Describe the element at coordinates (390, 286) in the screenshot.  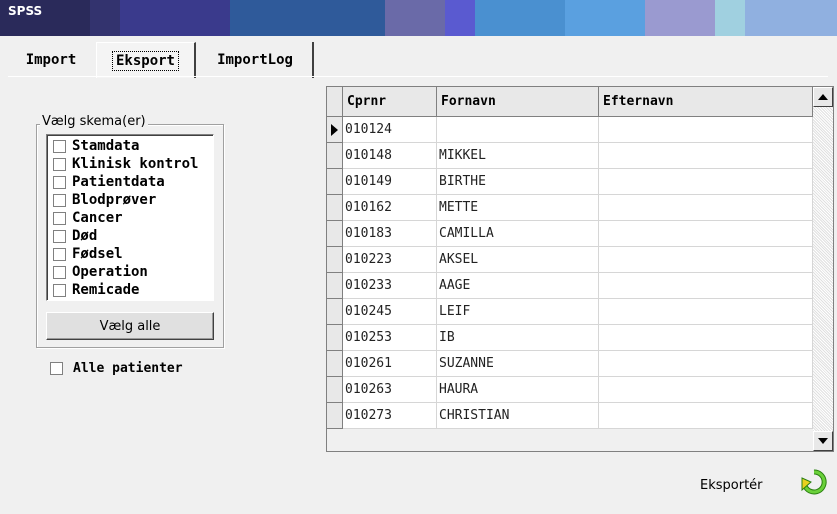
I see `cell-cprnr: 010233` at that location.